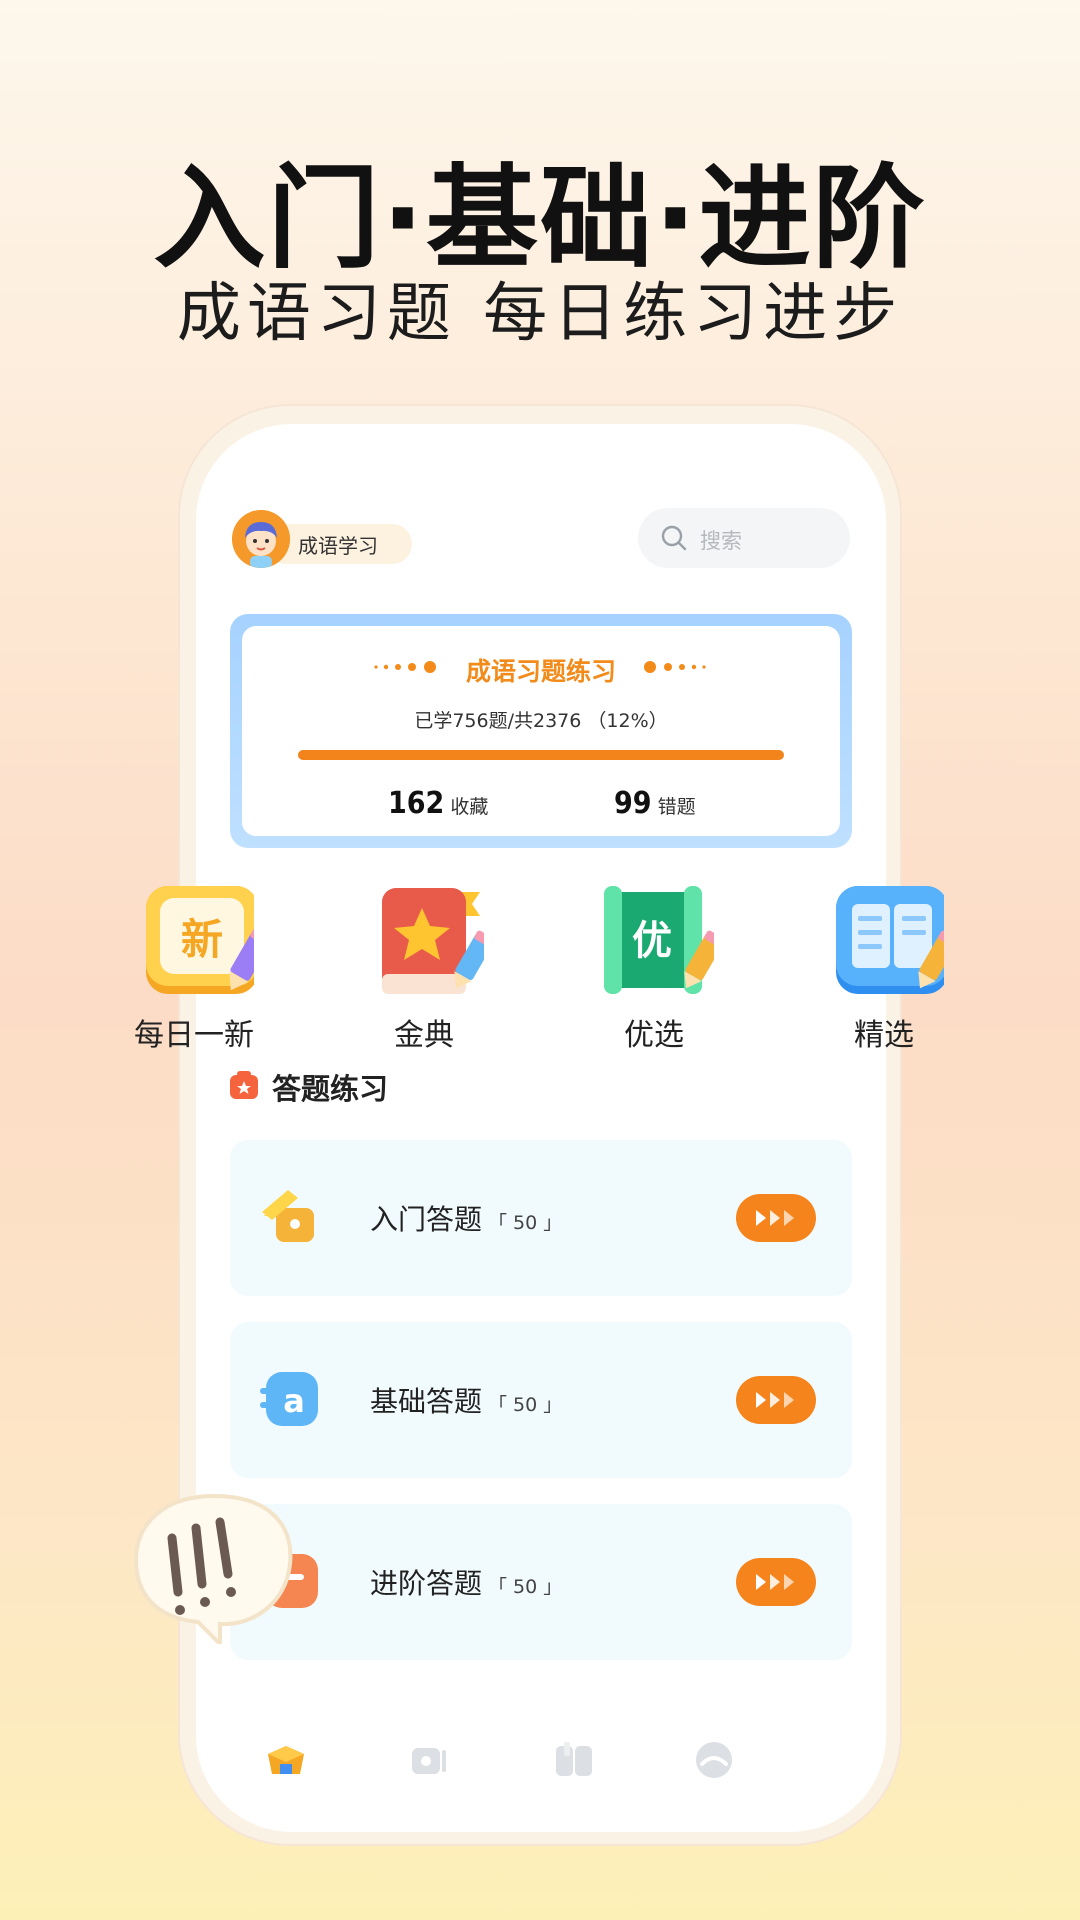 The height and width of the screenshot is (1920, 1080). I want to click on wrong-stat: 99 错题, so click(655, 803).